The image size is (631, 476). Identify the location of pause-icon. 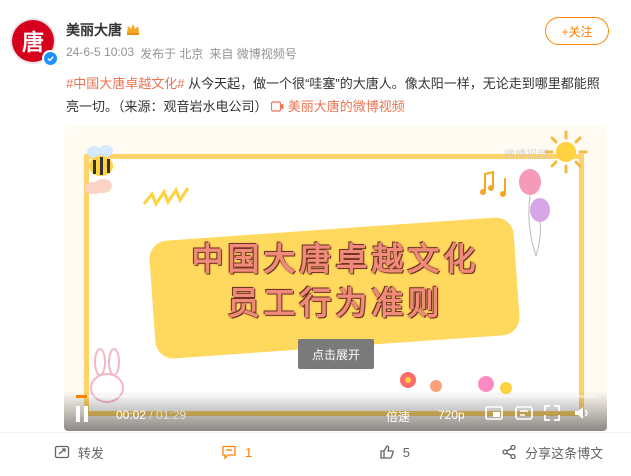
(78, 414).